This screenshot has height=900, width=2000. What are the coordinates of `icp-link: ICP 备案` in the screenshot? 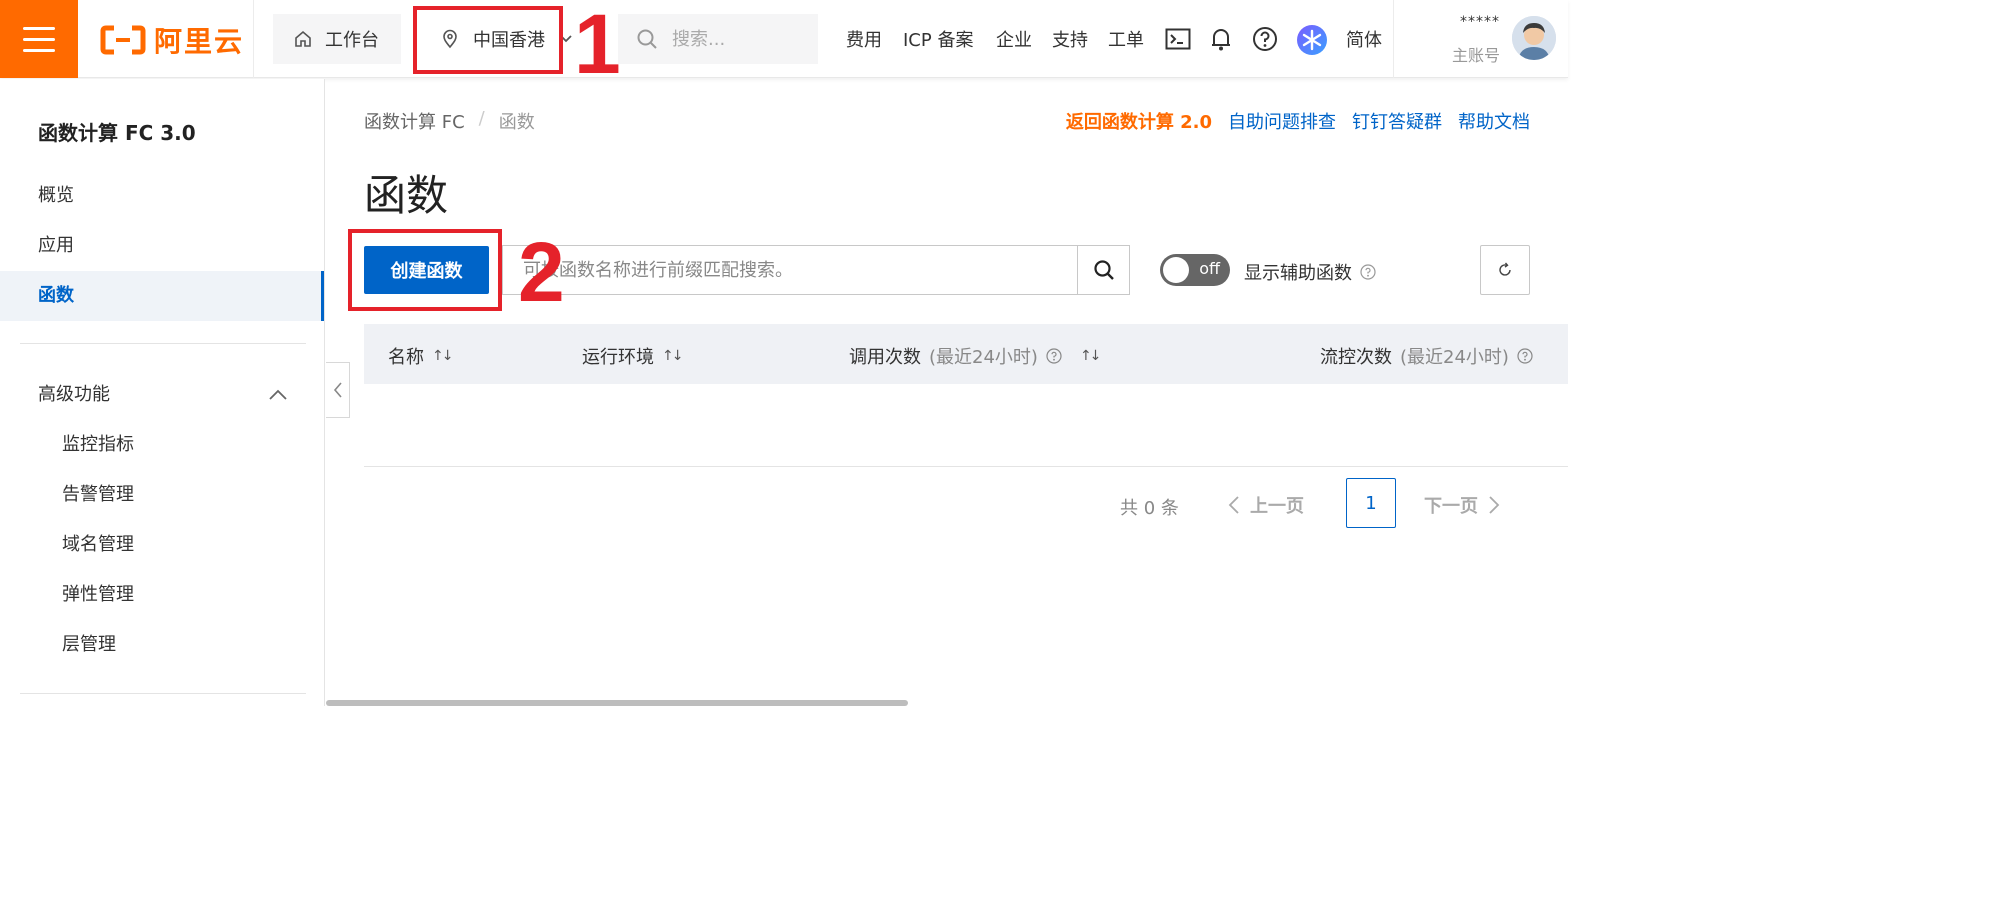 It's located at (938, 39).